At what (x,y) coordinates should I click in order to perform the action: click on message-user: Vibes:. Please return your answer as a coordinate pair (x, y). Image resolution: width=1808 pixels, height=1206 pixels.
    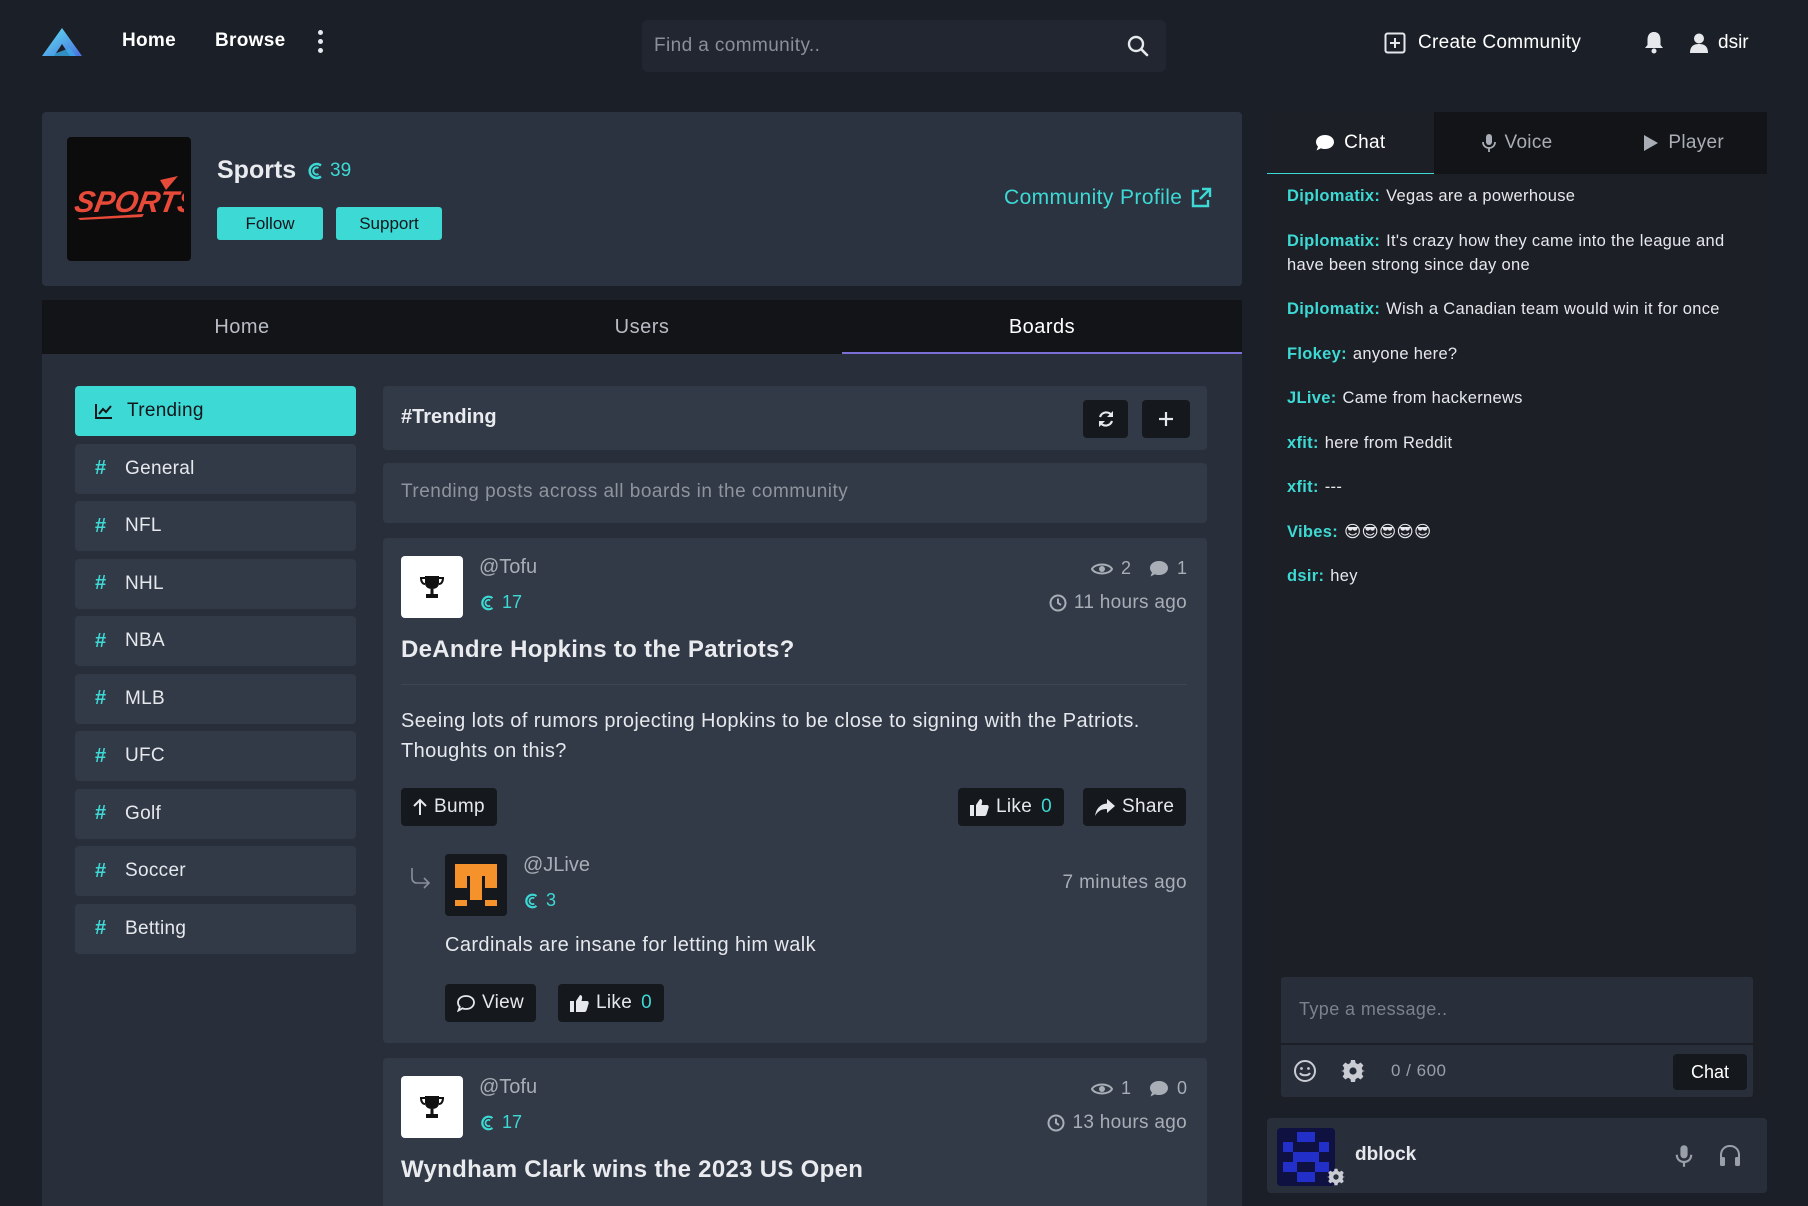
    Looking at the image, I should click on (1312, 532).